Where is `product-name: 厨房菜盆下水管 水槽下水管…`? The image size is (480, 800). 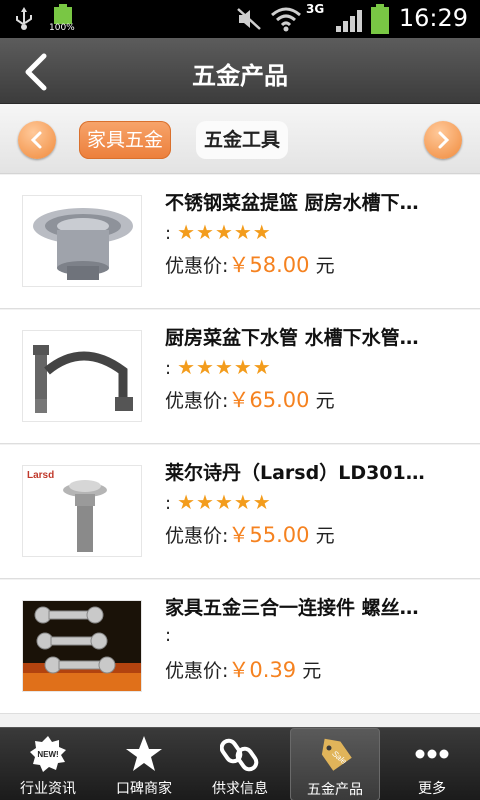
product-name: 厨房菜盆下水管 水槽下水管… is located at coordinates (292, 338).